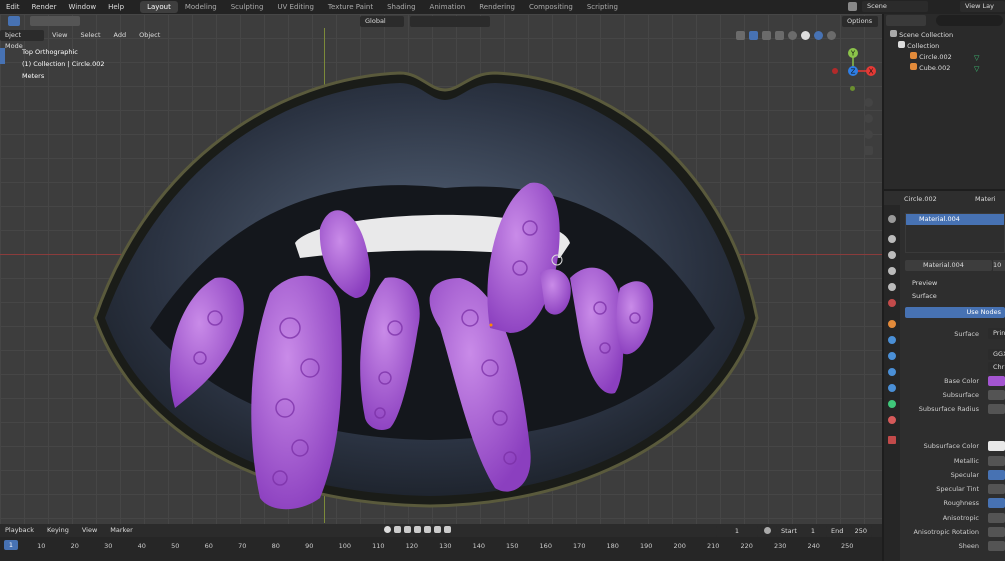  Describe the element at coordinates (892, 239) in the screenshot. I see `render-tab-icon` at that location.